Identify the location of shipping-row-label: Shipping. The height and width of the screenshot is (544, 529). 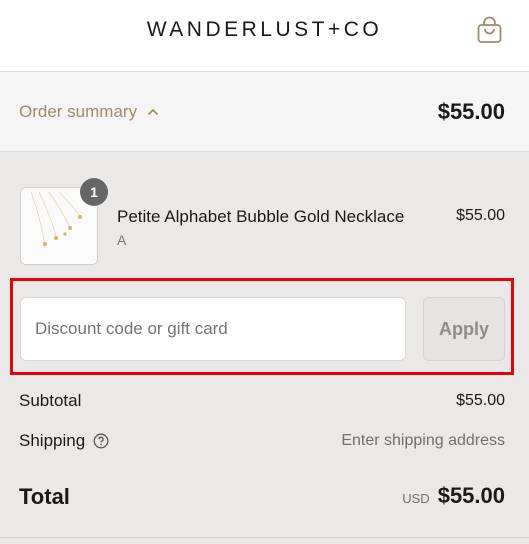
(64, 441).